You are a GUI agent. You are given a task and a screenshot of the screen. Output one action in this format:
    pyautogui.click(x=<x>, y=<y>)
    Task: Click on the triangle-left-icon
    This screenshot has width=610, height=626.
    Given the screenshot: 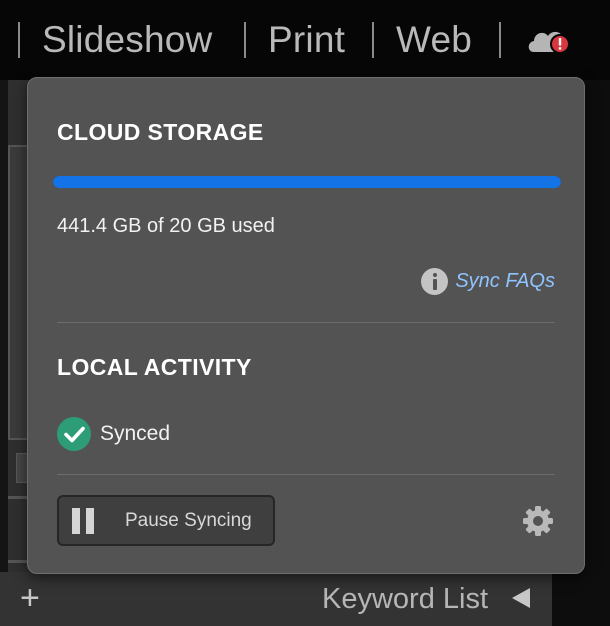 What is the action you would take?
    pyautogui.click(x=521, y=598)
    